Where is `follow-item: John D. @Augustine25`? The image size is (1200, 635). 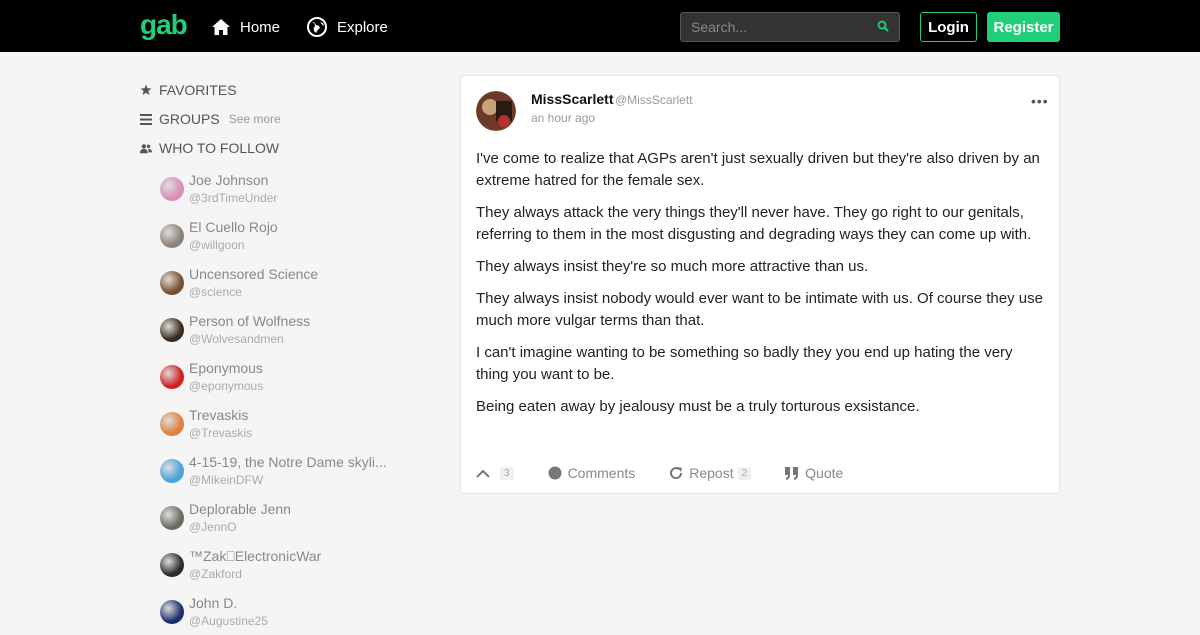
follow-item: John D. @Augustine25 is located at coordinates (290, 611).